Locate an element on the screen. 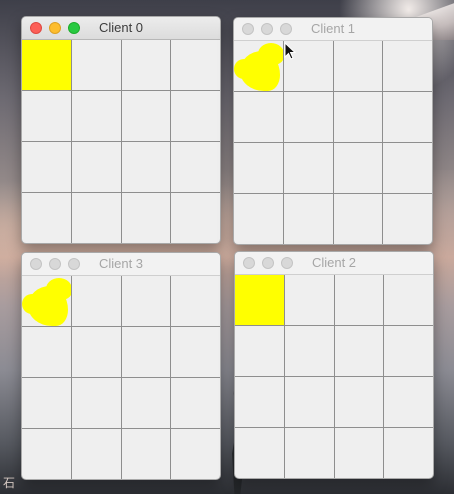 The width and height of the screenshot is (454, 494). window-title: Client 3 is located at coordinates (121, 263).